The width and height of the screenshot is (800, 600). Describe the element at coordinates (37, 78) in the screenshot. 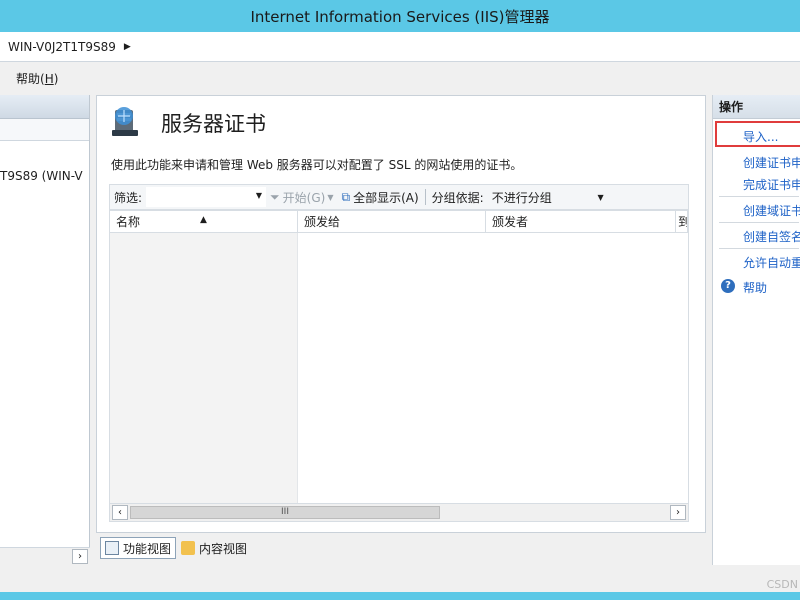

I see `menu-help: 帮助(H)` at that location.